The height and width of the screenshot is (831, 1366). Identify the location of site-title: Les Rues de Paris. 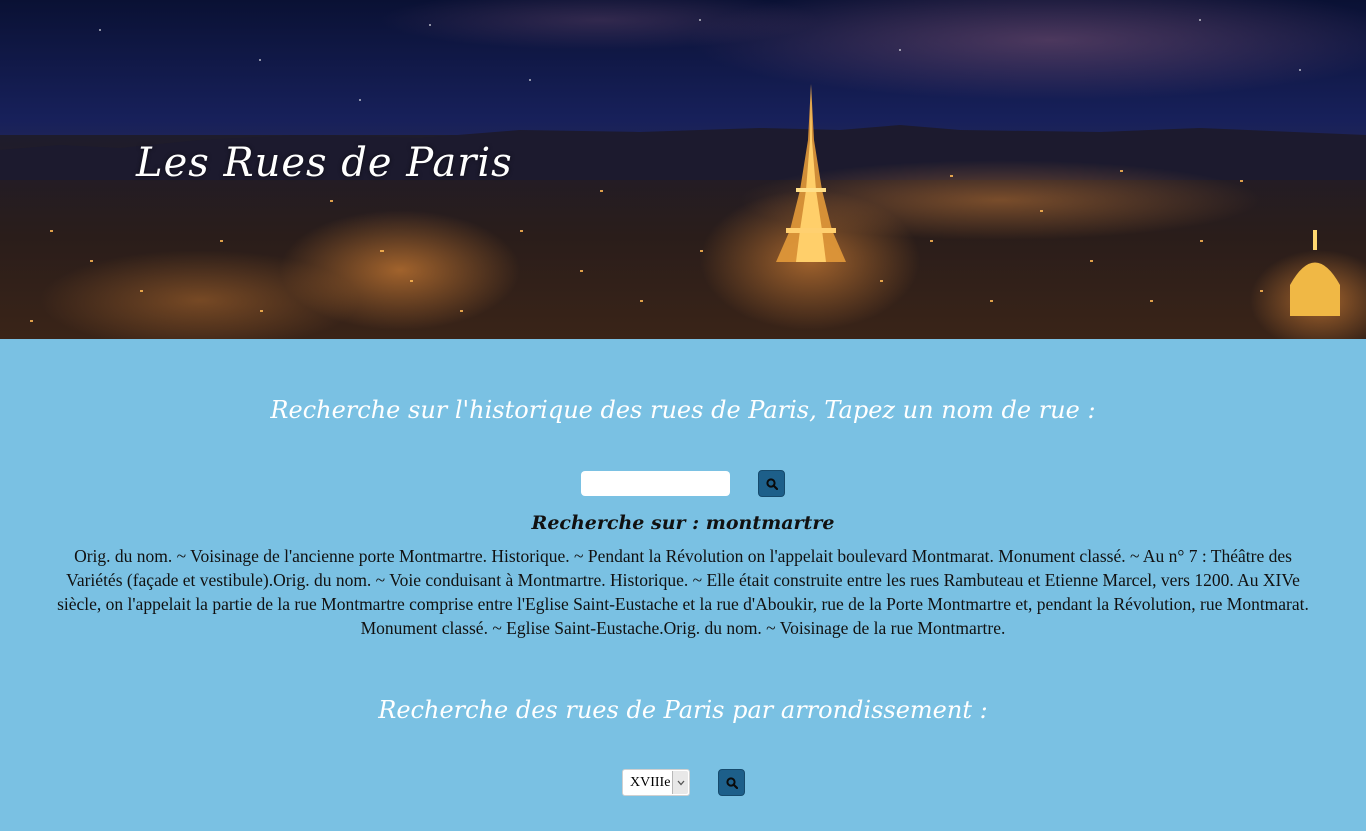
(324, 163).